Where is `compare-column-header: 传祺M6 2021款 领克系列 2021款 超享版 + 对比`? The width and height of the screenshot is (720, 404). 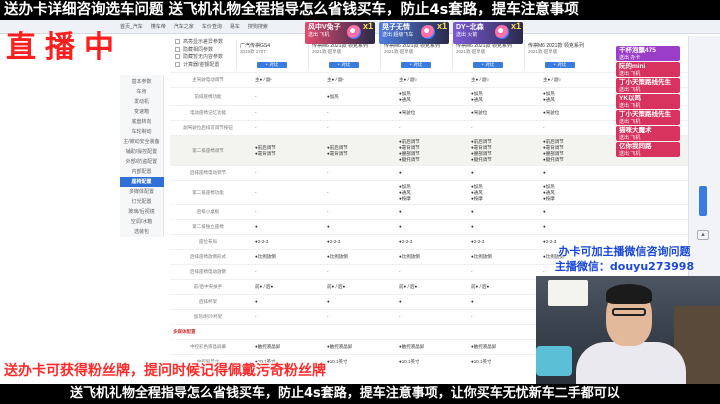 compare-column-header: 传祺M6 2021款 领克系列 2021款 超享版 + 对比 is located at coordinates (560, 55).